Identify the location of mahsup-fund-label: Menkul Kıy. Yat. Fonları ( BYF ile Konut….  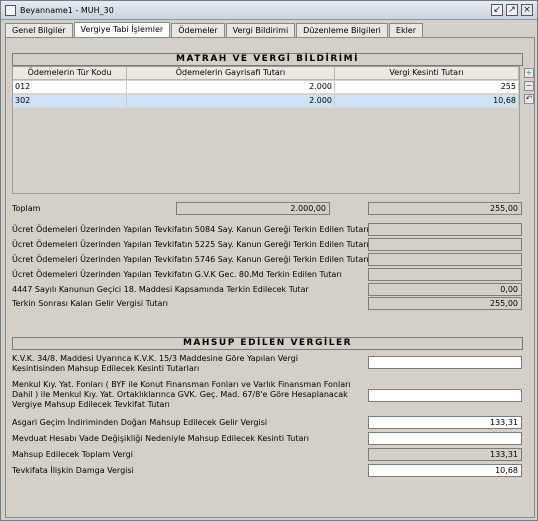
(181, 394).